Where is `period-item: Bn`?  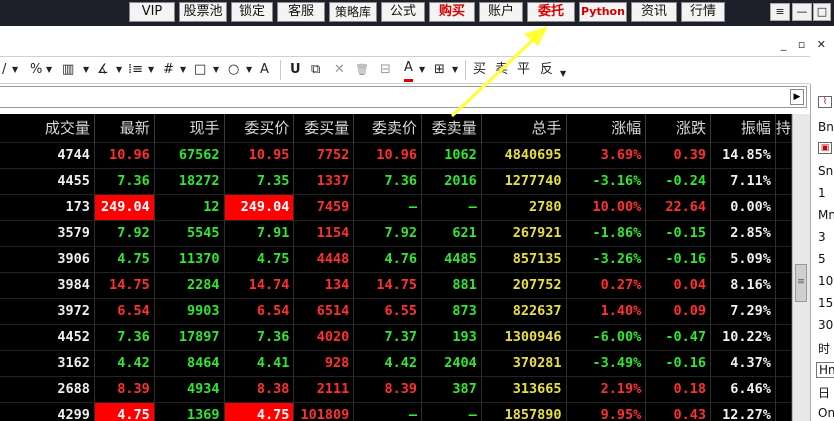 period-item: Bn is located at coordinates (826, 127).